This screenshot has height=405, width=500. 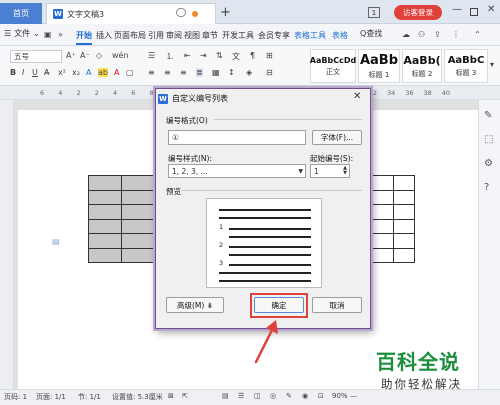 I want to click on zoom-level: 90%, so click(x=340, y=396).